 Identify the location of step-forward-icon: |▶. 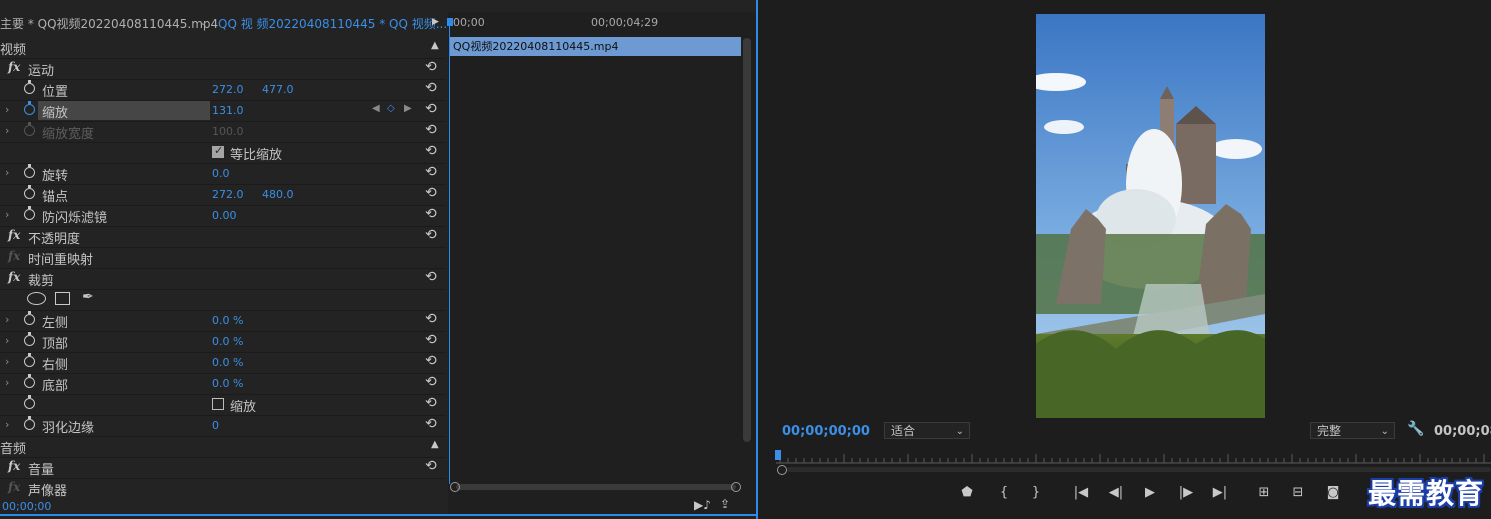
(1186, 492).